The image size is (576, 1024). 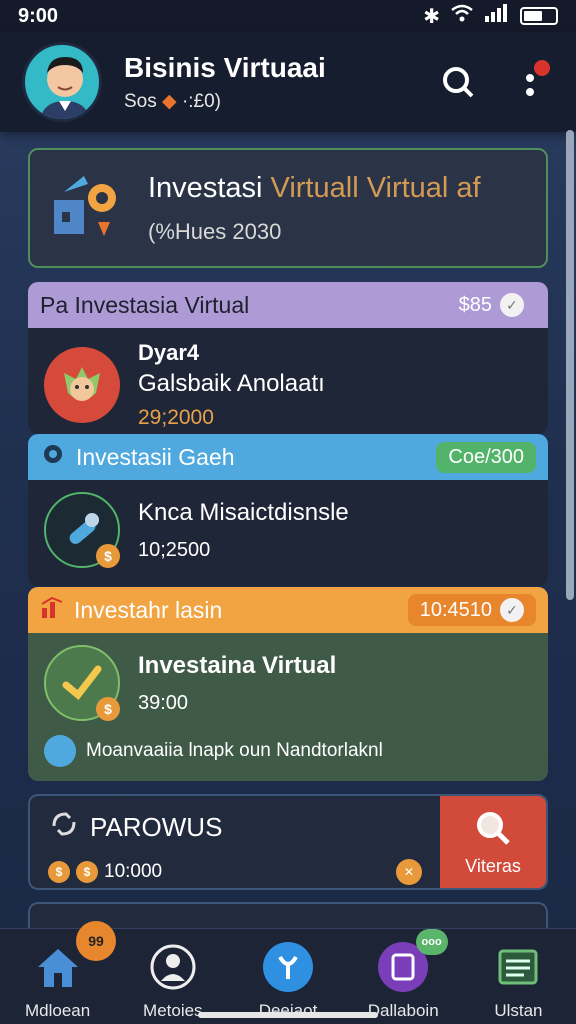 I want to click on close-coin-icon: ✕, so click(x=409, y=872).